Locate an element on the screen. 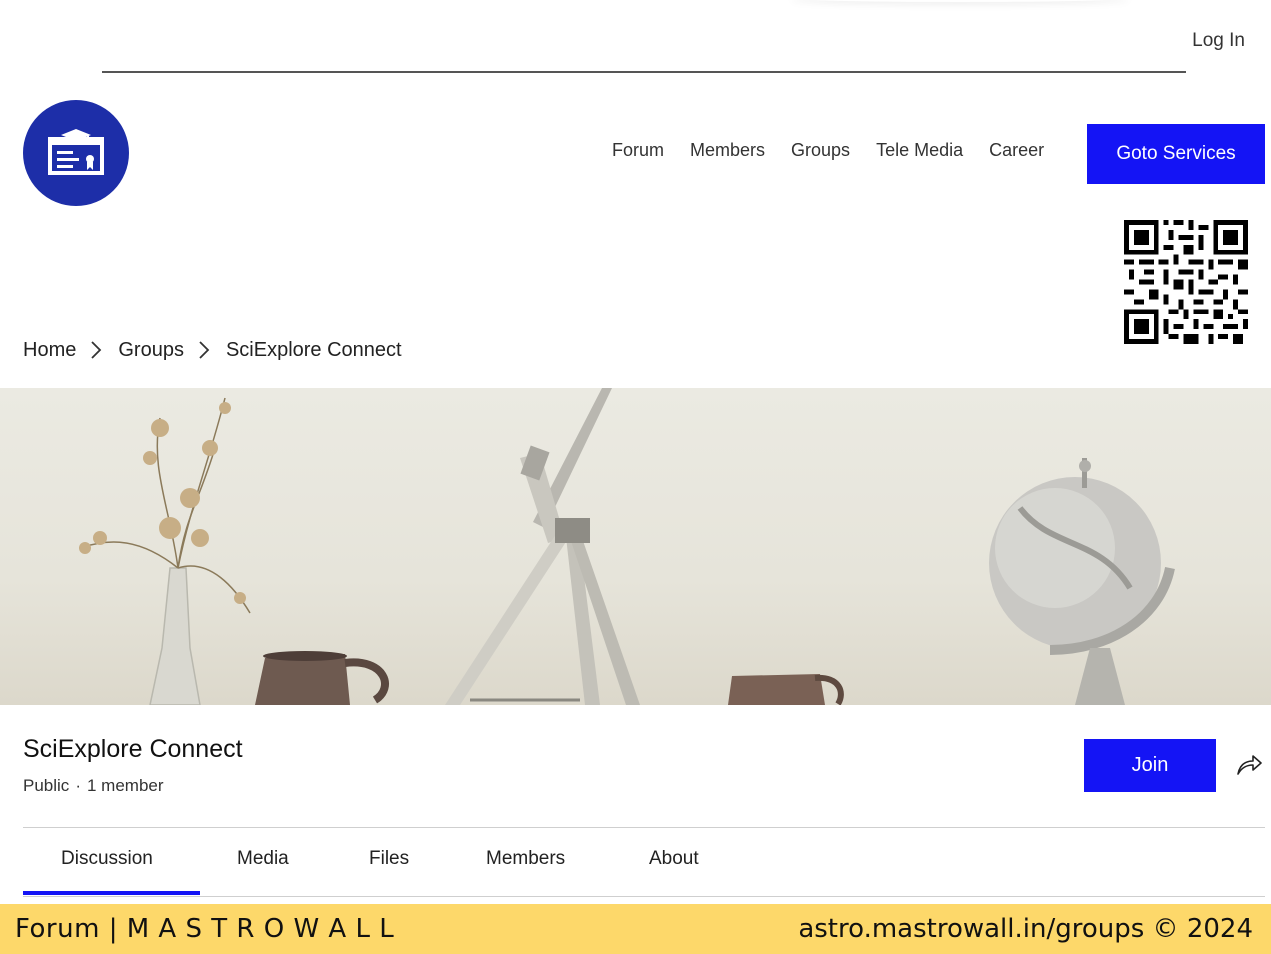  site-logo is located at coordinates (76, 153).